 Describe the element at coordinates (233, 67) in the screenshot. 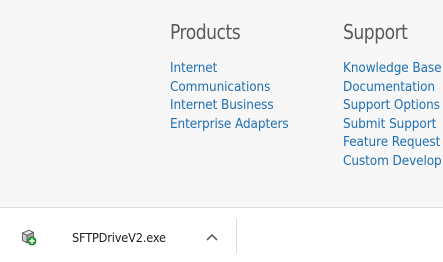

I see `list-item: Internet` at that location.